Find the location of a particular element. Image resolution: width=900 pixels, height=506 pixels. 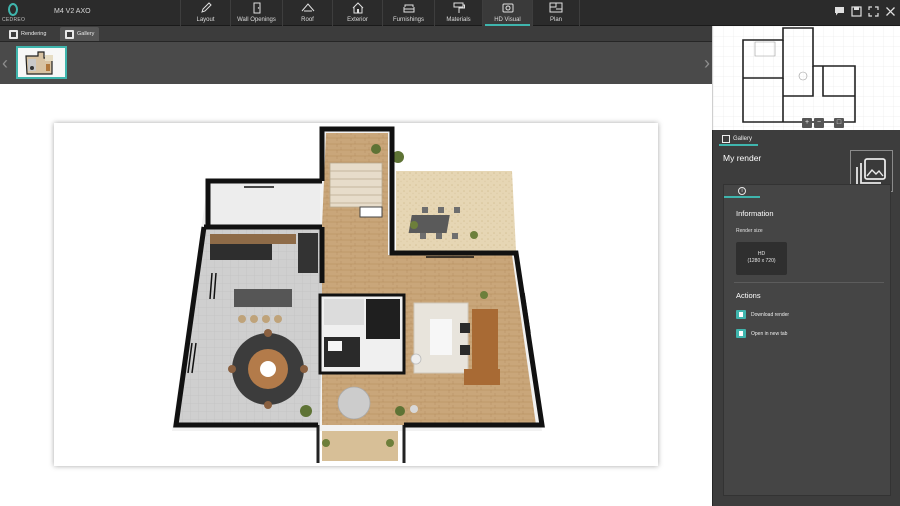

info-tab: i is located at coordinates (742, 191).